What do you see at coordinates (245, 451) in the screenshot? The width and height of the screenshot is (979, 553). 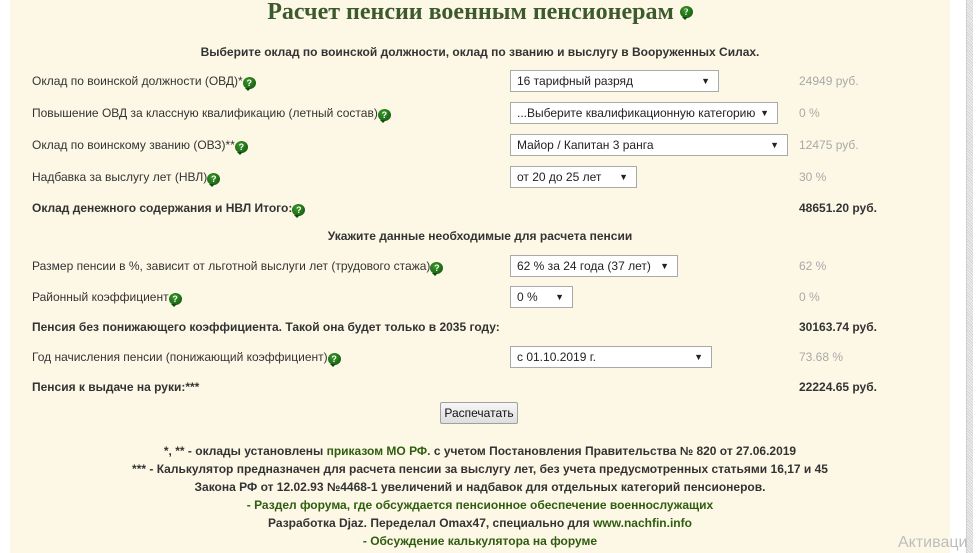 I see `footer-text: *, ** - оклады установлены` at bounding box center [245, 451].